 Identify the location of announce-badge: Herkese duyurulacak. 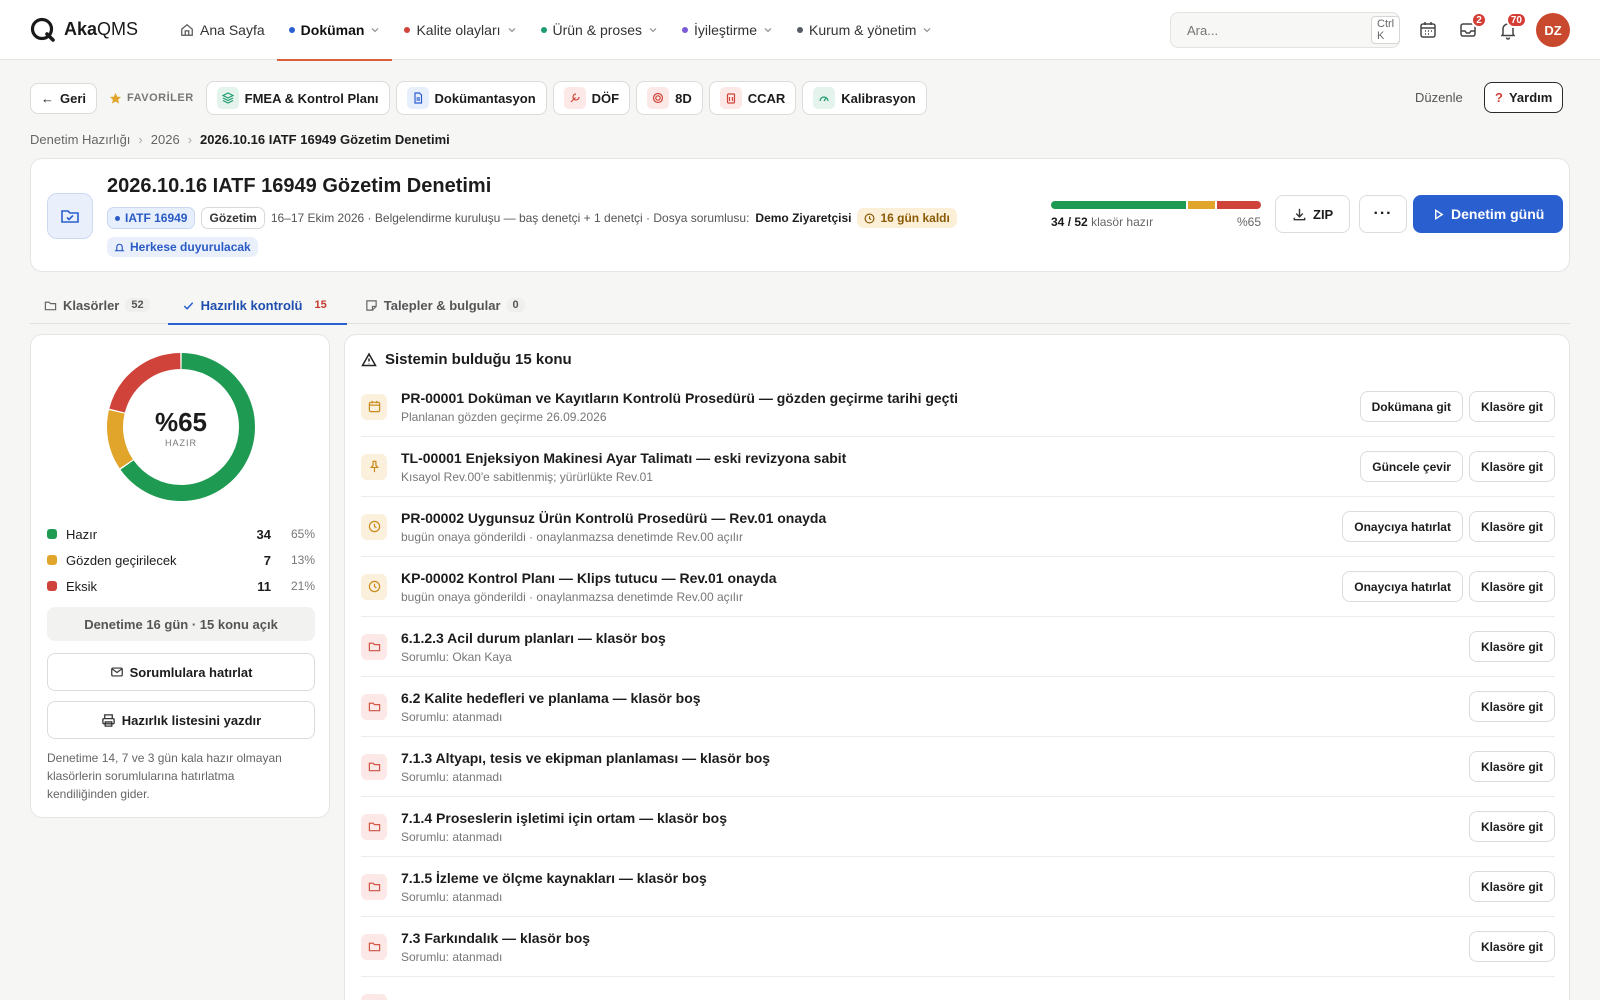
(182, 247).